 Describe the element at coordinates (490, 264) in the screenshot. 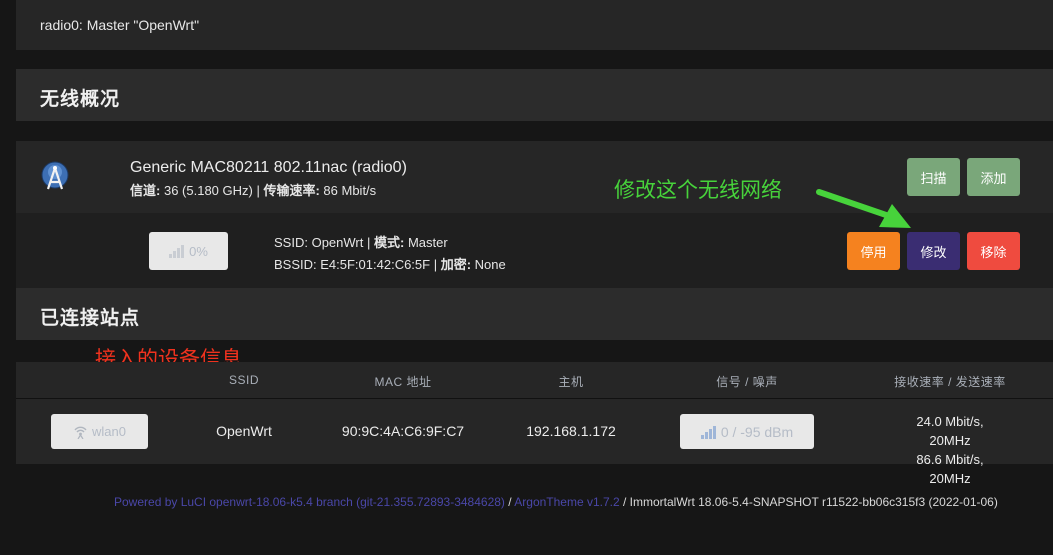

I see `encryption-value: None` at that location.